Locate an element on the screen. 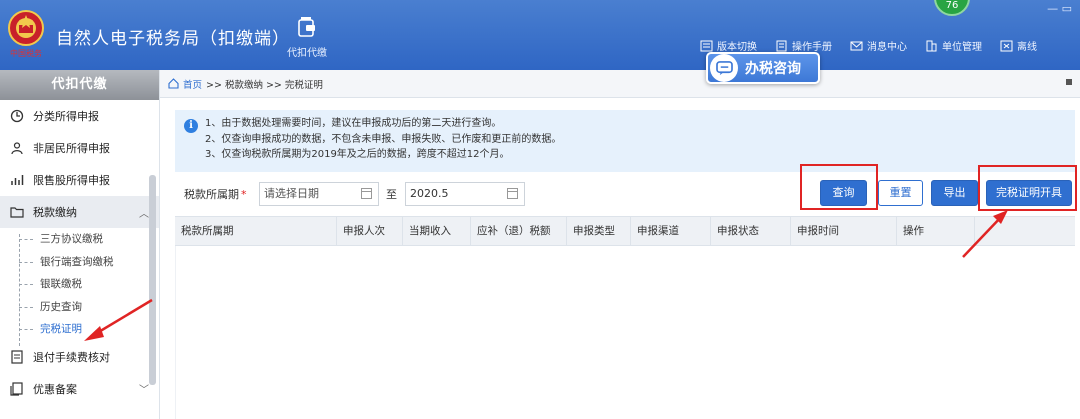 This screenshot has height=419, width=1080. svg-text: 中国税务 is located at coordinates (26, 53).